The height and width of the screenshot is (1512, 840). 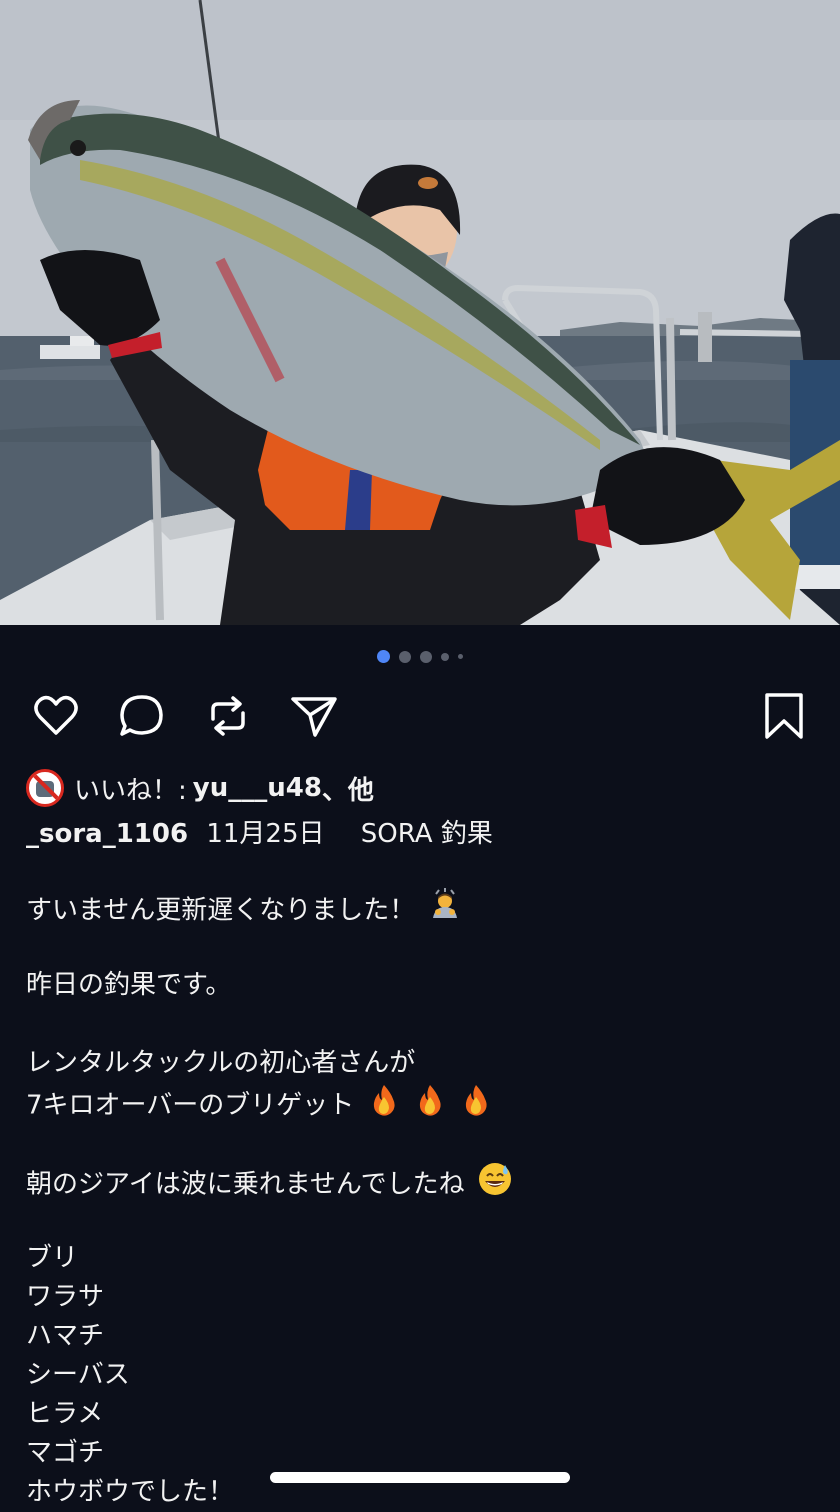 I want to click on post-date: 11月25日, so click(x=265, y=834).